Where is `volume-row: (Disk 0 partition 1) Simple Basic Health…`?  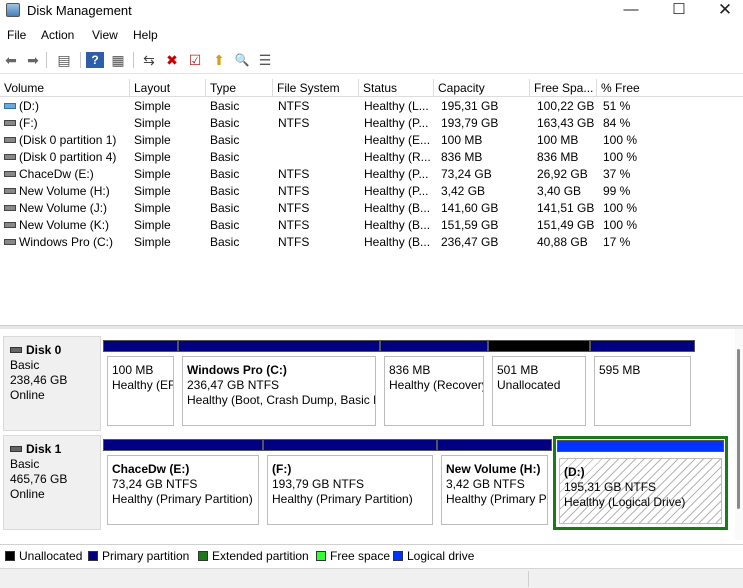
volume-row: (Disk 0 partition 1) Simple Basic Health… is located at coordinates (371, 140).